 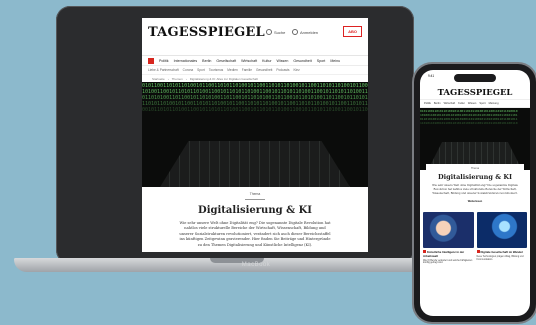 What do you see at coordinates (247, 70) in the screenshot?
I see `subnav-item: Familie` at bounding box center [247, 70].